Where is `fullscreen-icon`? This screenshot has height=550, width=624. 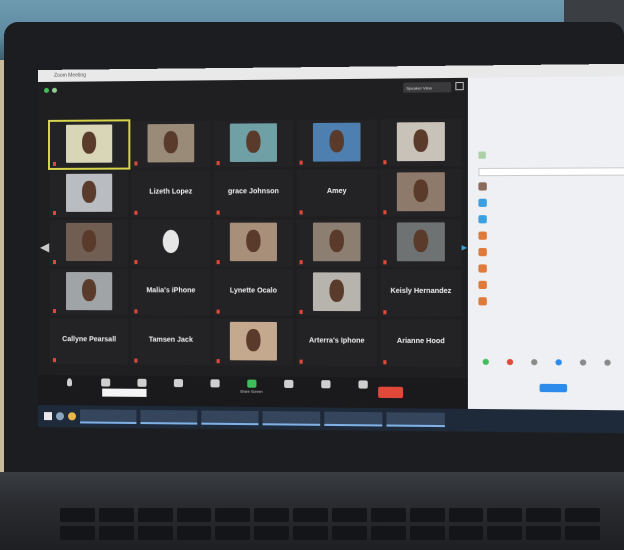
fullscreen-icon is located at coordinates (459, 86).